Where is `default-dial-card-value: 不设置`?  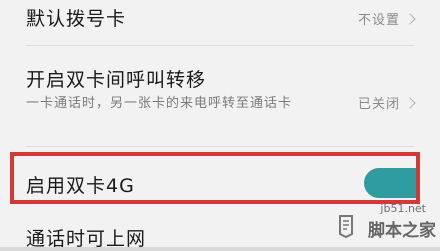
default-dial-card-value: 不设置 is located at coordinates (386, 18).